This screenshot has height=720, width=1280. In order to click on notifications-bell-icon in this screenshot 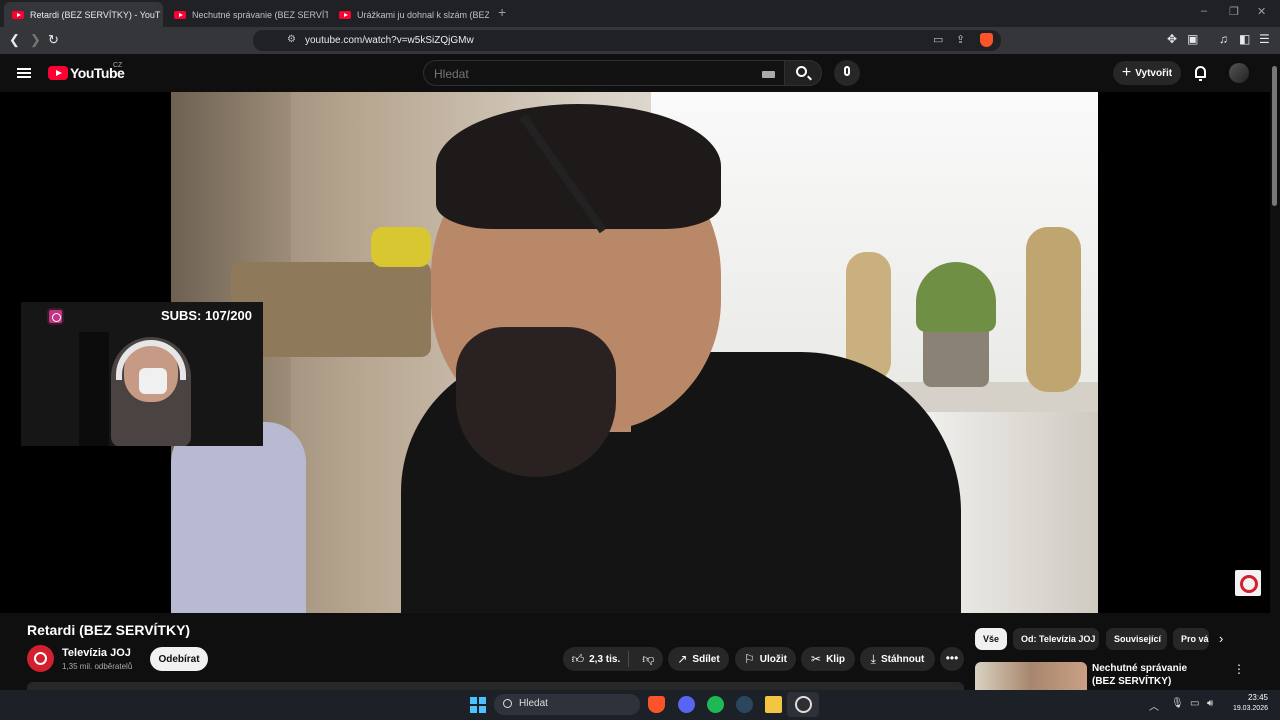, I will do `click(1200, 73)`.